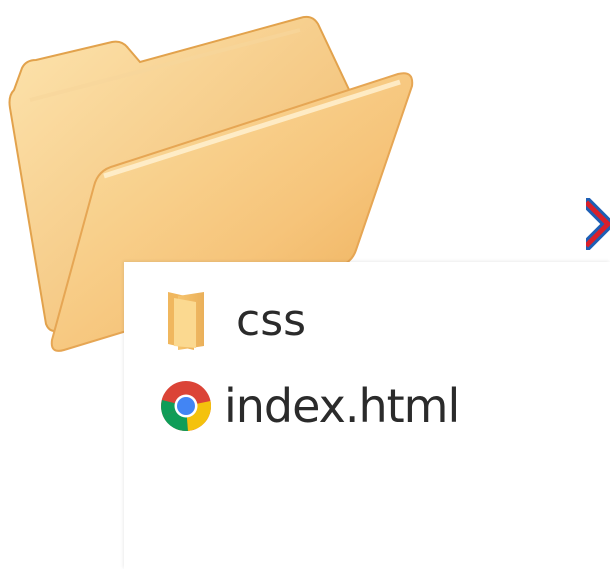 Image resolution: width=610 pixels, height=569 pixels. Describe the element at coordinates (186, 406) in the screenshot. I see `chrome-icon` at that location.